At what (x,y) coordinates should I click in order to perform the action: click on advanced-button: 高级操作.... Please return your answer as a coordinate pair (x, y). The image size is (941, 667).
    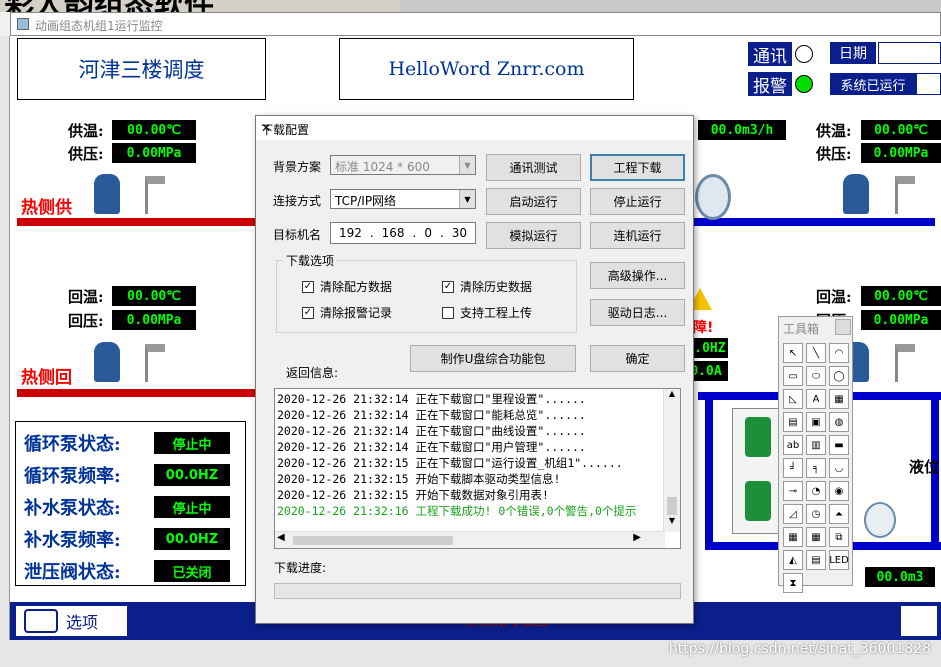
    Looking at the image, I should click on (637, 275).